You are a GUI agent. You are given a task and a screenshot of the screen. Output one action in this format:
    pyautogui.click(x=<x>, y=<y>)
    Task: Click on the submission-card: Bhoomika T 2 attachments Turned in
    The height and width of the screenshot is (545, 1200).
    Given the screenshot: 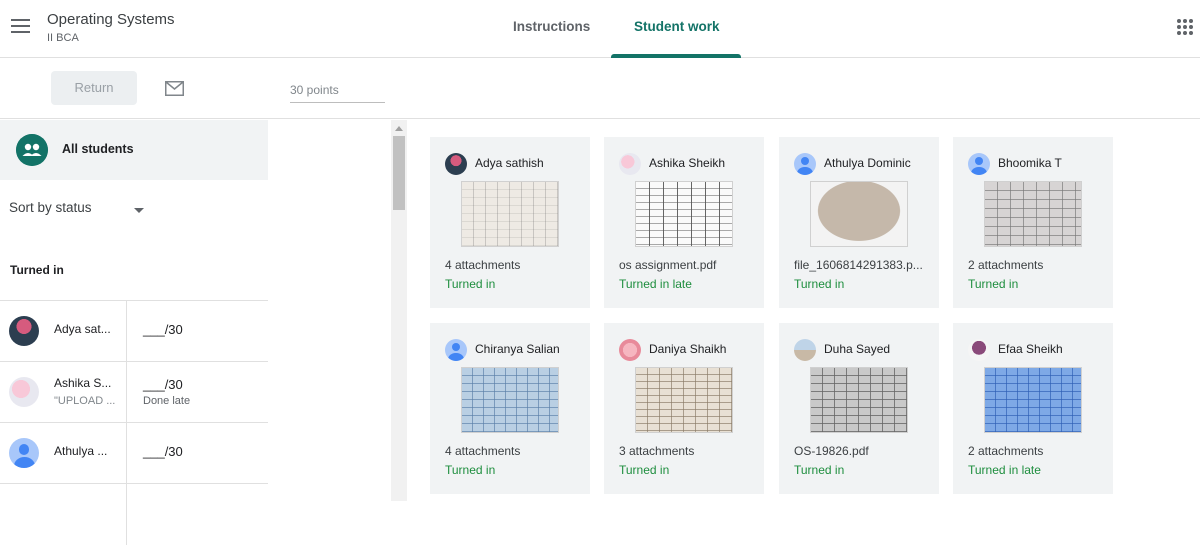 What is the action you would take?
    pyautogui.click(x=1033, y=222)
    